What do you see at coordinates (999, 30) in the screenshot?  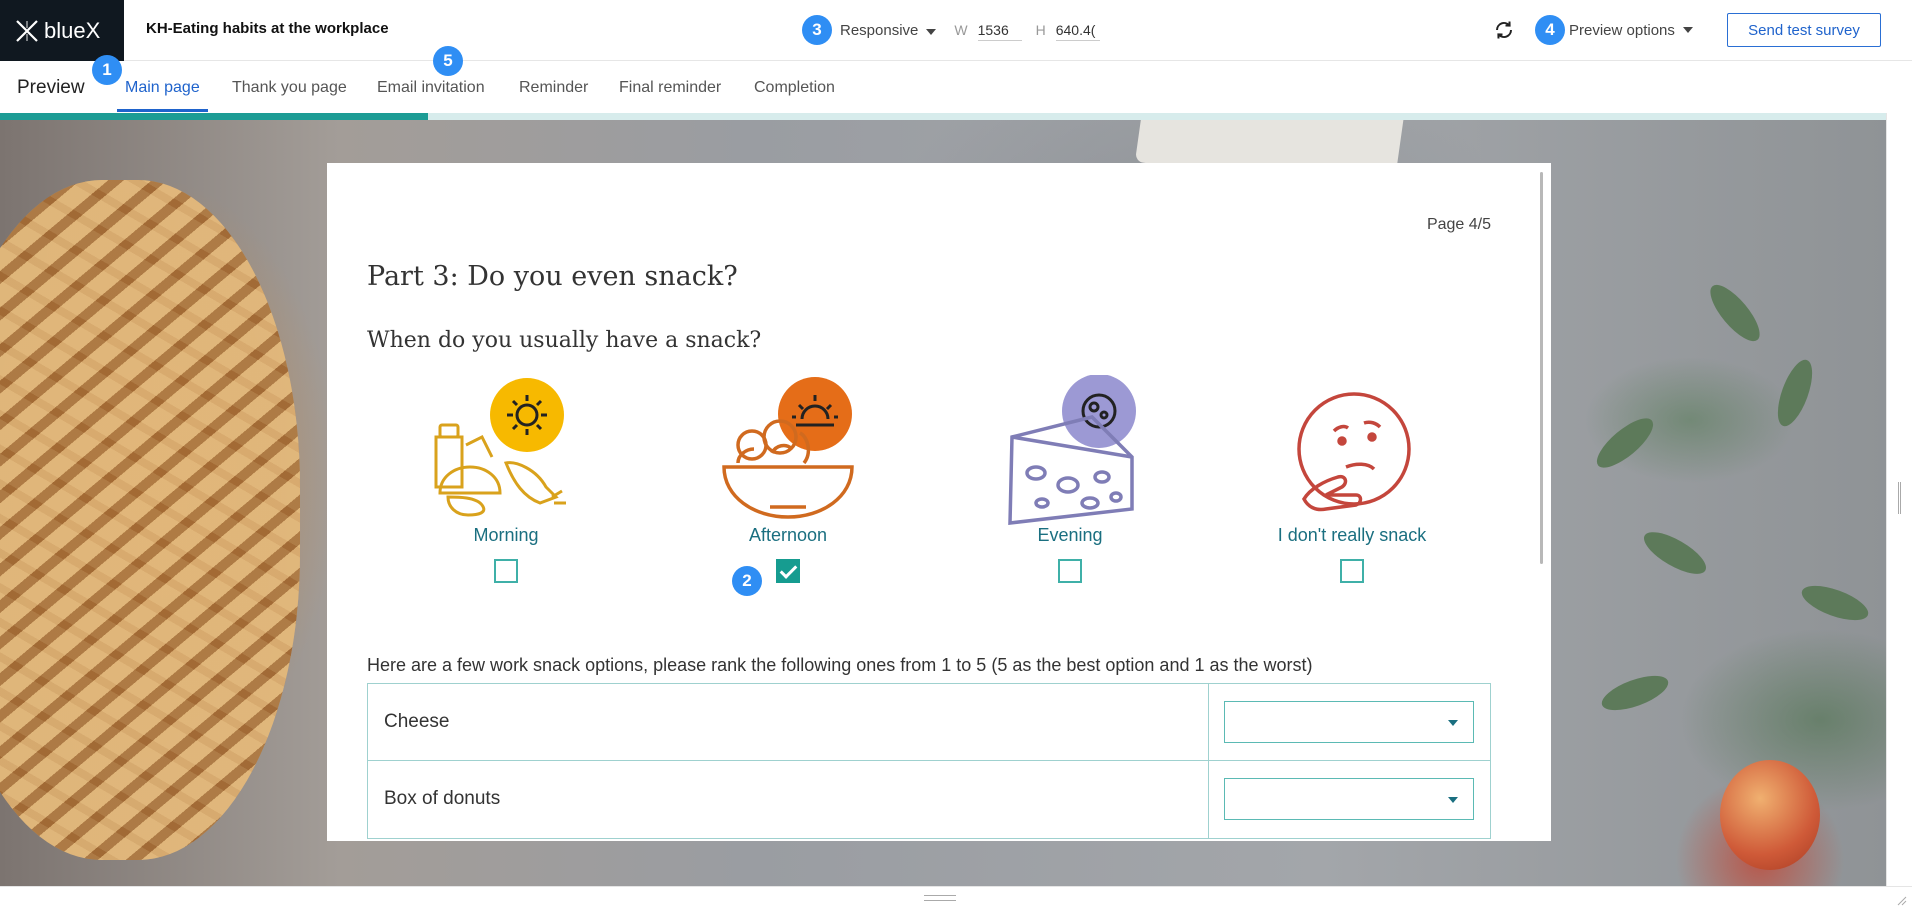 I see `width-input: 1536` at bounding box center [999, 30].